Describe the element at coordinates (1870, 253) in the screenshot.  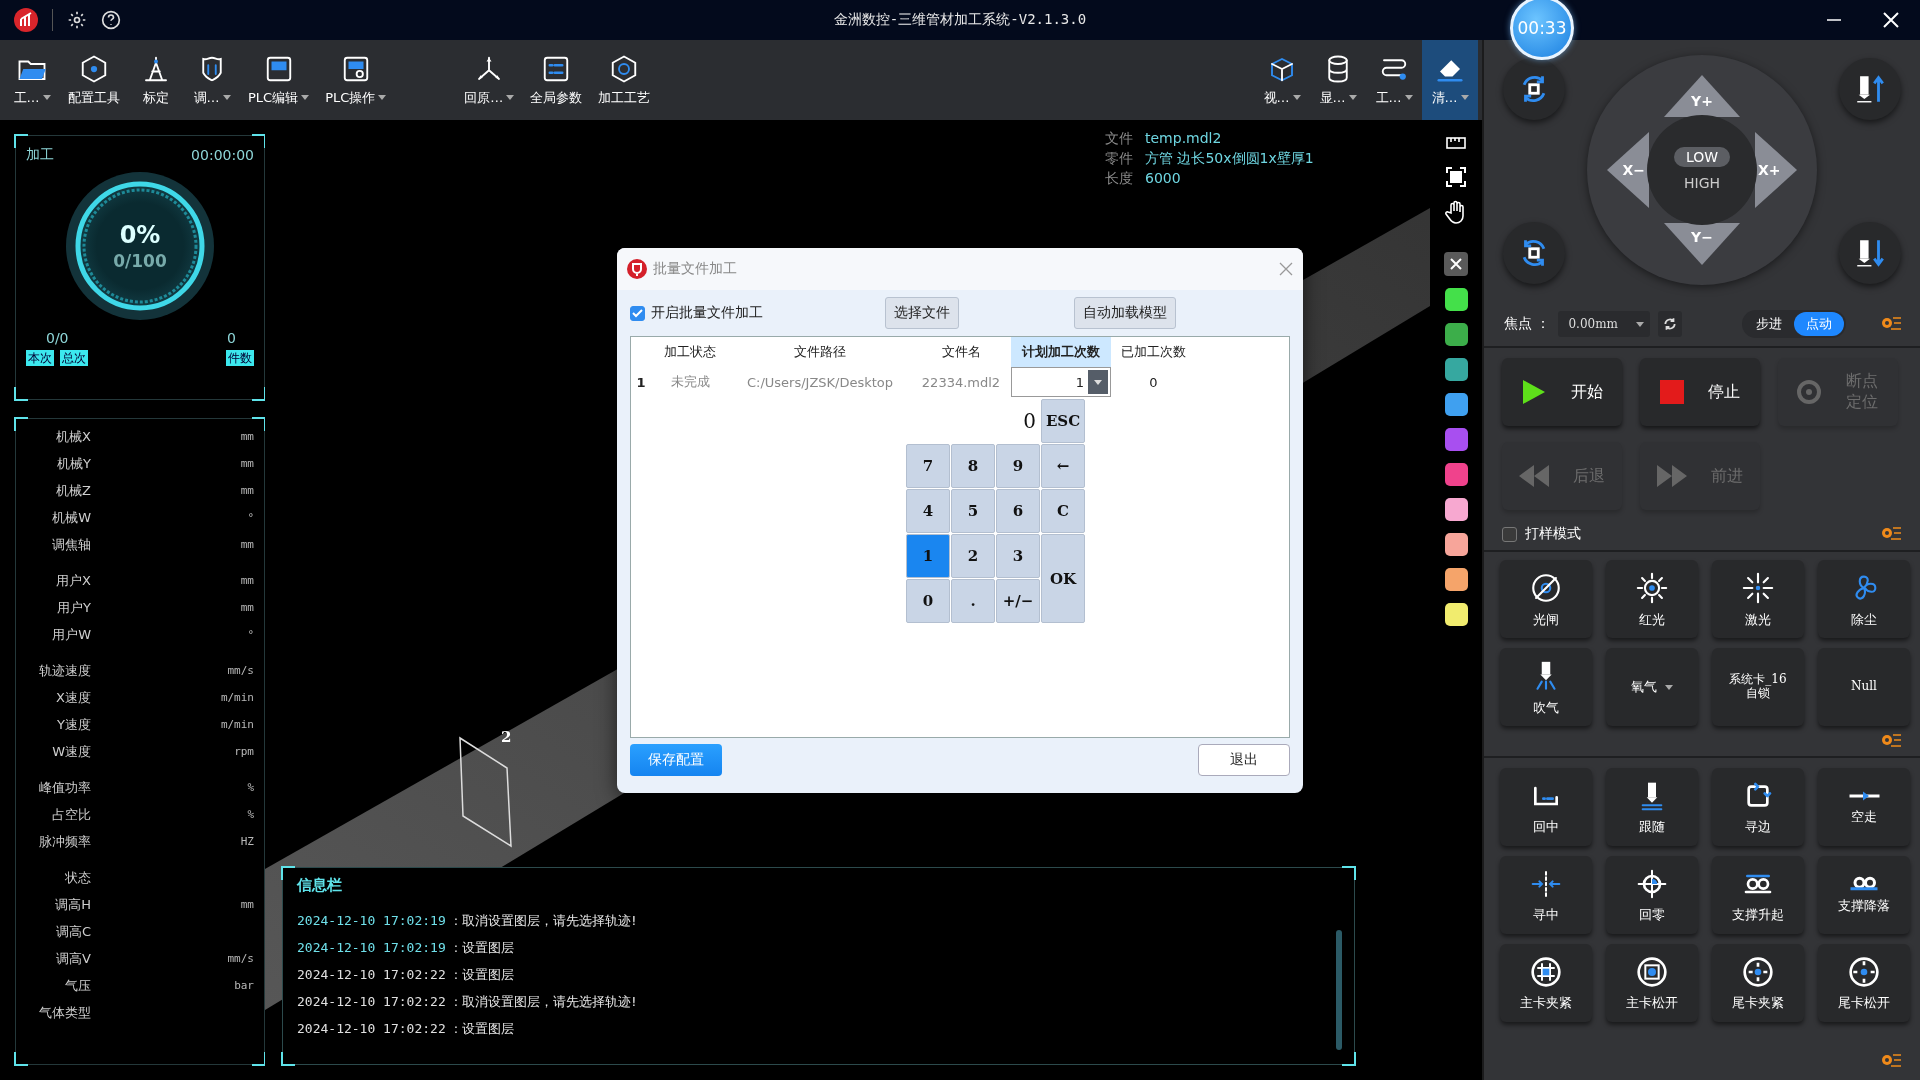
I see `tool-down-button` at that location.